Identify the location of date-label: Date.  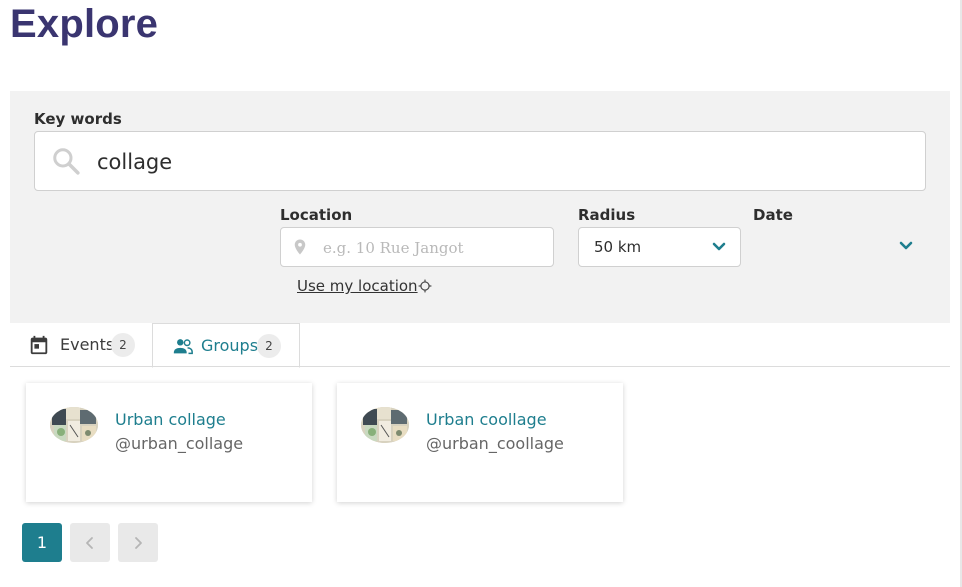
(773, 215).